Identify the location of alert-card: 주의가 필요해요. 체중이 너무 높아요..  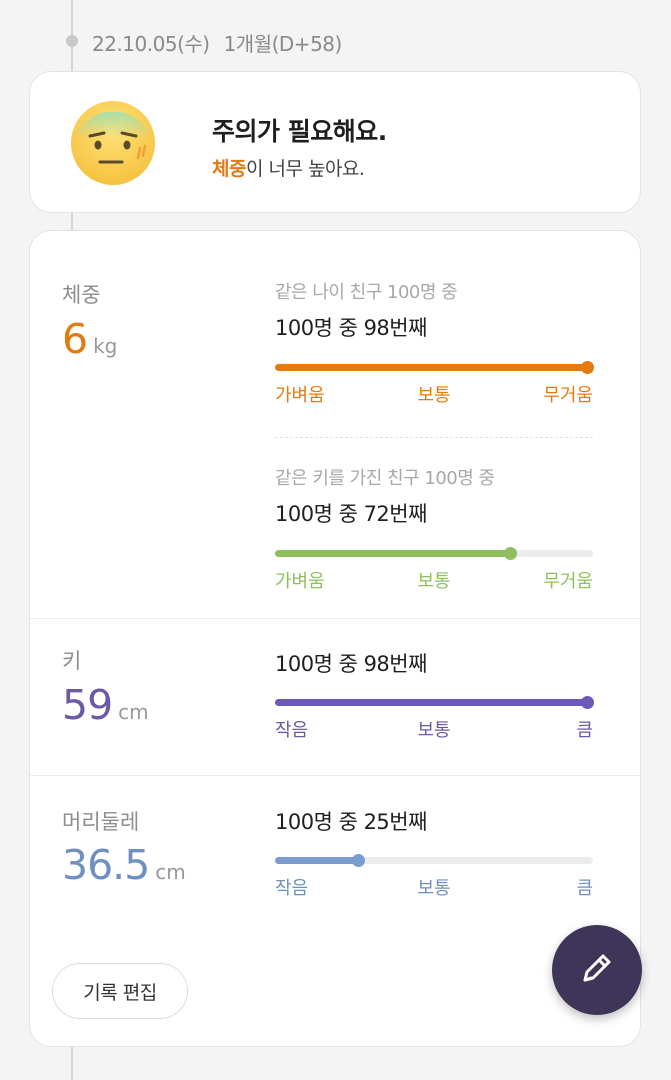
(335, 142).